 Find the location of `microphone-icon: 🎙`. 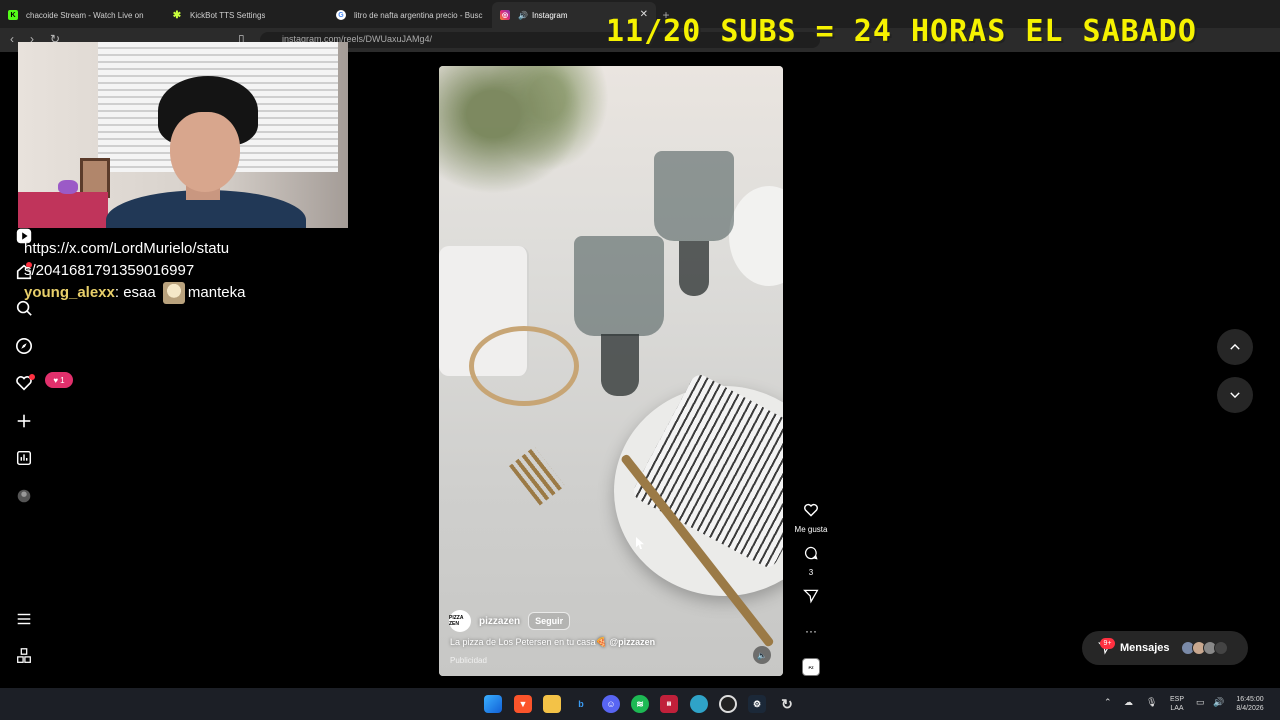

microphone-icon: 🎙 is located at coordinates (1151, 702).